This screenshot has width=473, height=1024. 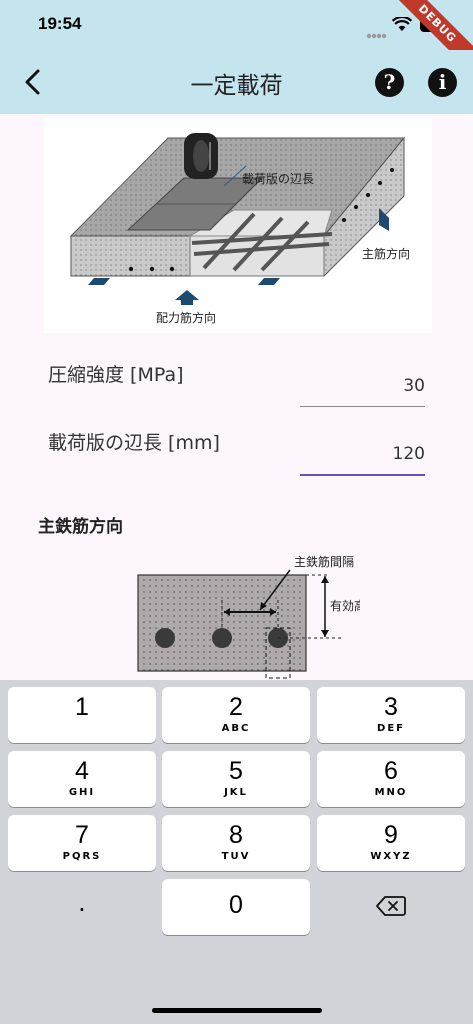 I want to click on label-distribution-direction: 配力筋方向, so click(x=186, y=317).